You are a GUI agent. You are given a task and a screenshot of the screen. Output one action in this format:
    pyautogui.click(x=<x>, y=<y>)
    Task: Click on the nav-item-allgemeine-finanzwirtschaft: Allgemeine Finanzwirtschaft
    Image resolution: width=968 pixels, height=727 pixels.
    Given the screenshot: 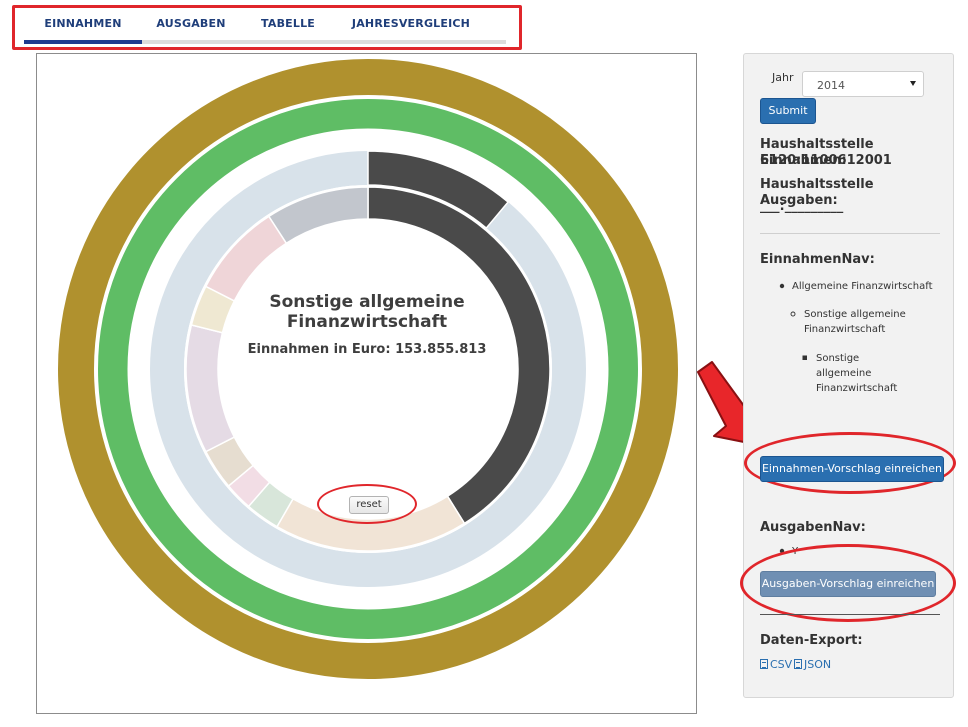 What is the action you would take?
    pyautogui.click(x=862, y=286)
    